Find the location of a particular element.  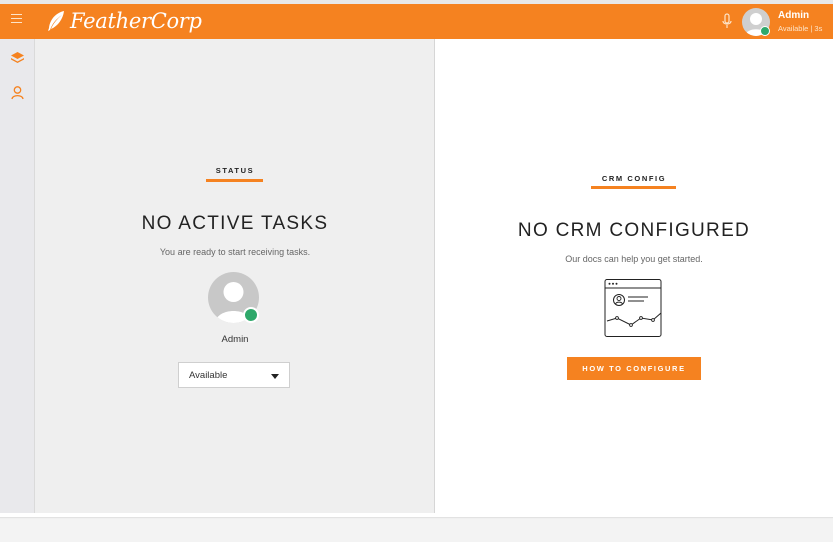

status-subtitle: You are ready to start receiving tasks. is located at coordinates (235, 252).